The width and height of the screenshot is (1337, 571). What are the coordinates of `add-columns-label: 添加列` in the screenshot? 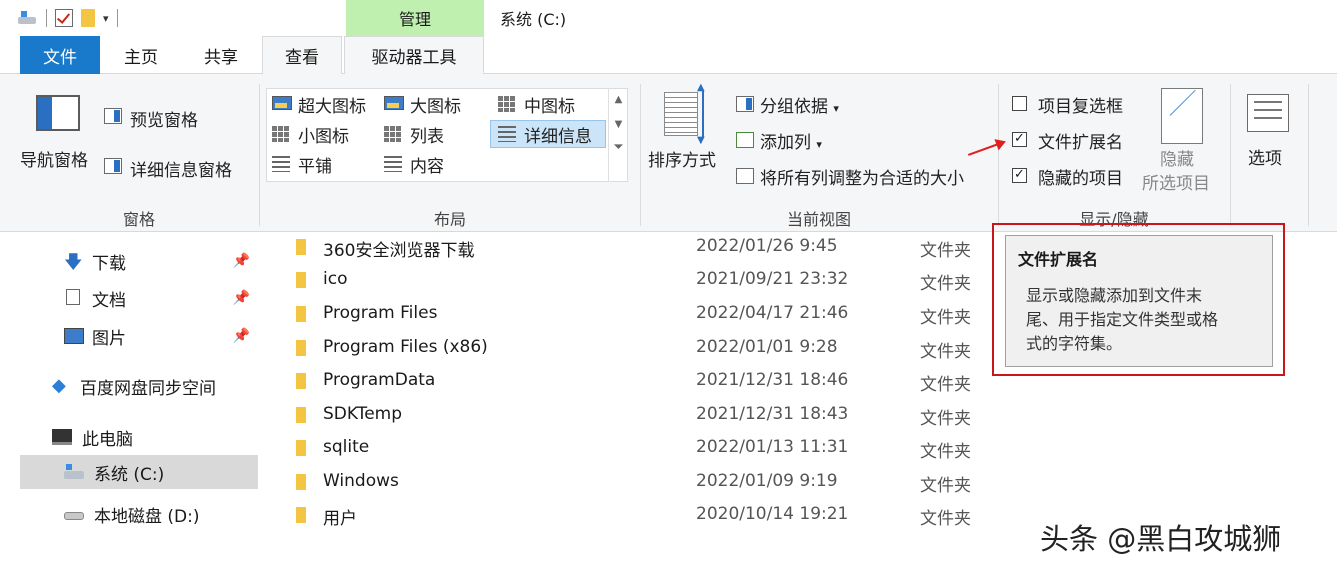 It's located at (785, 143).